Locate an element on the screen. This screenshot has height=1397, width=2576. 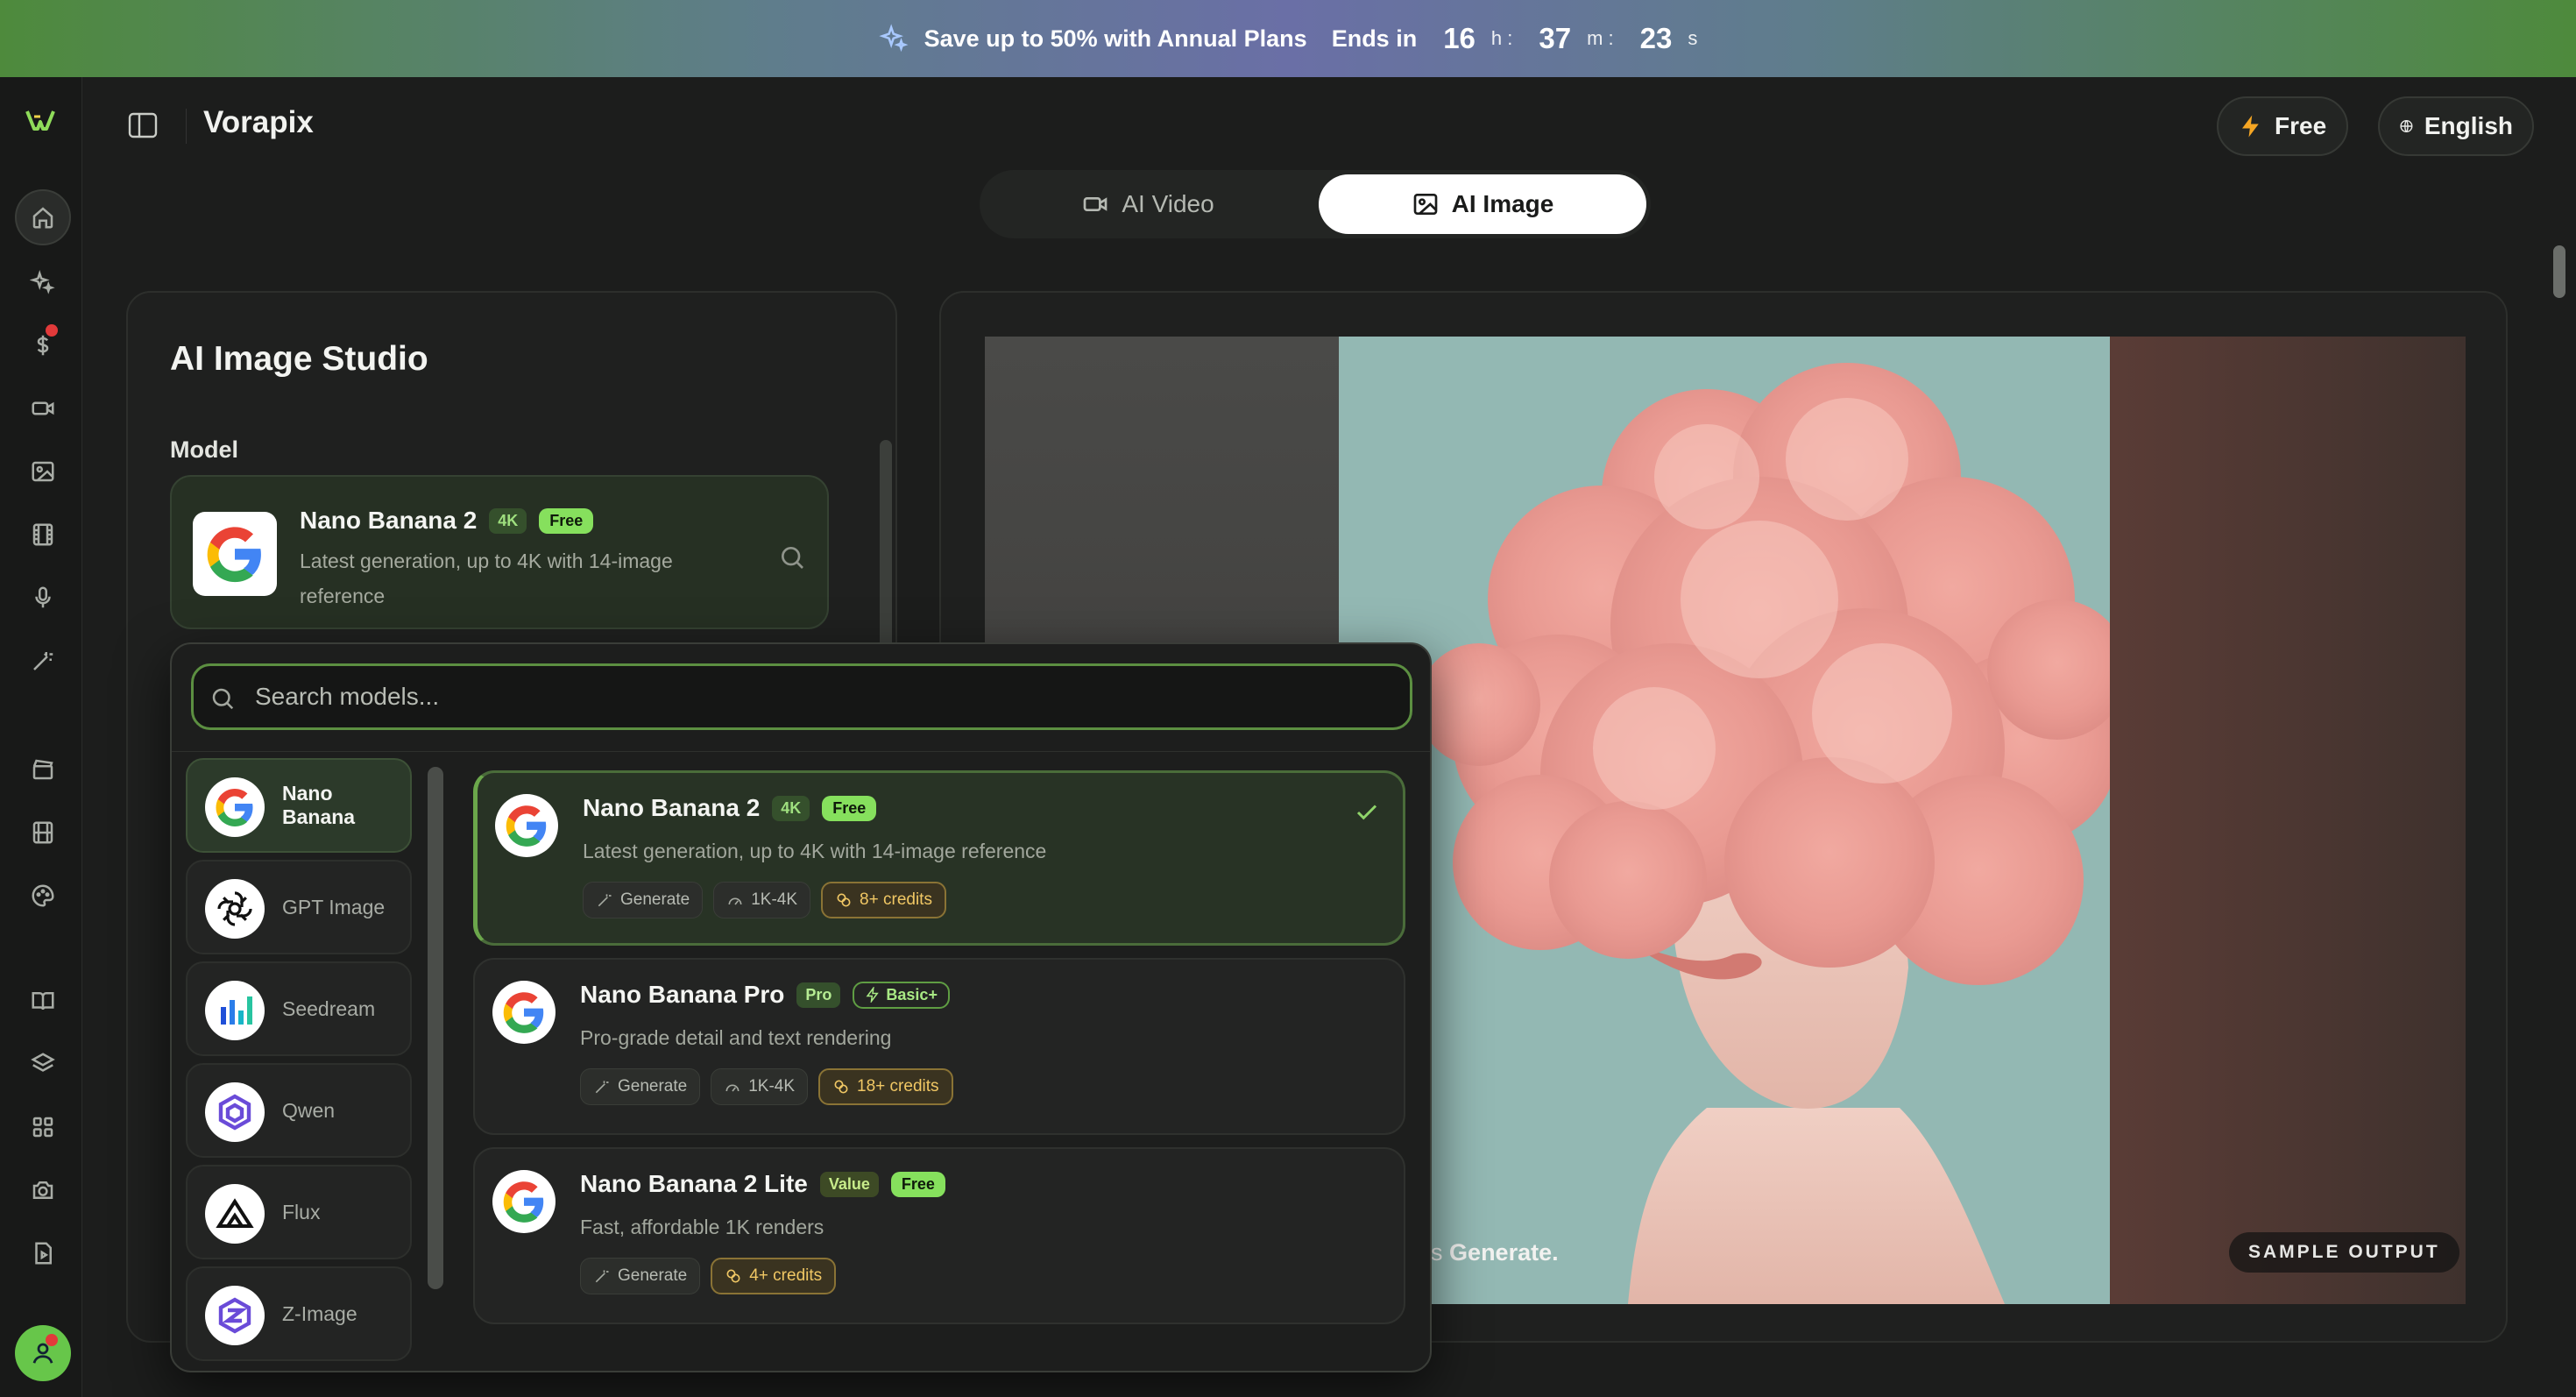
family-list-scrollbar is located at coordinates (435, 1028).